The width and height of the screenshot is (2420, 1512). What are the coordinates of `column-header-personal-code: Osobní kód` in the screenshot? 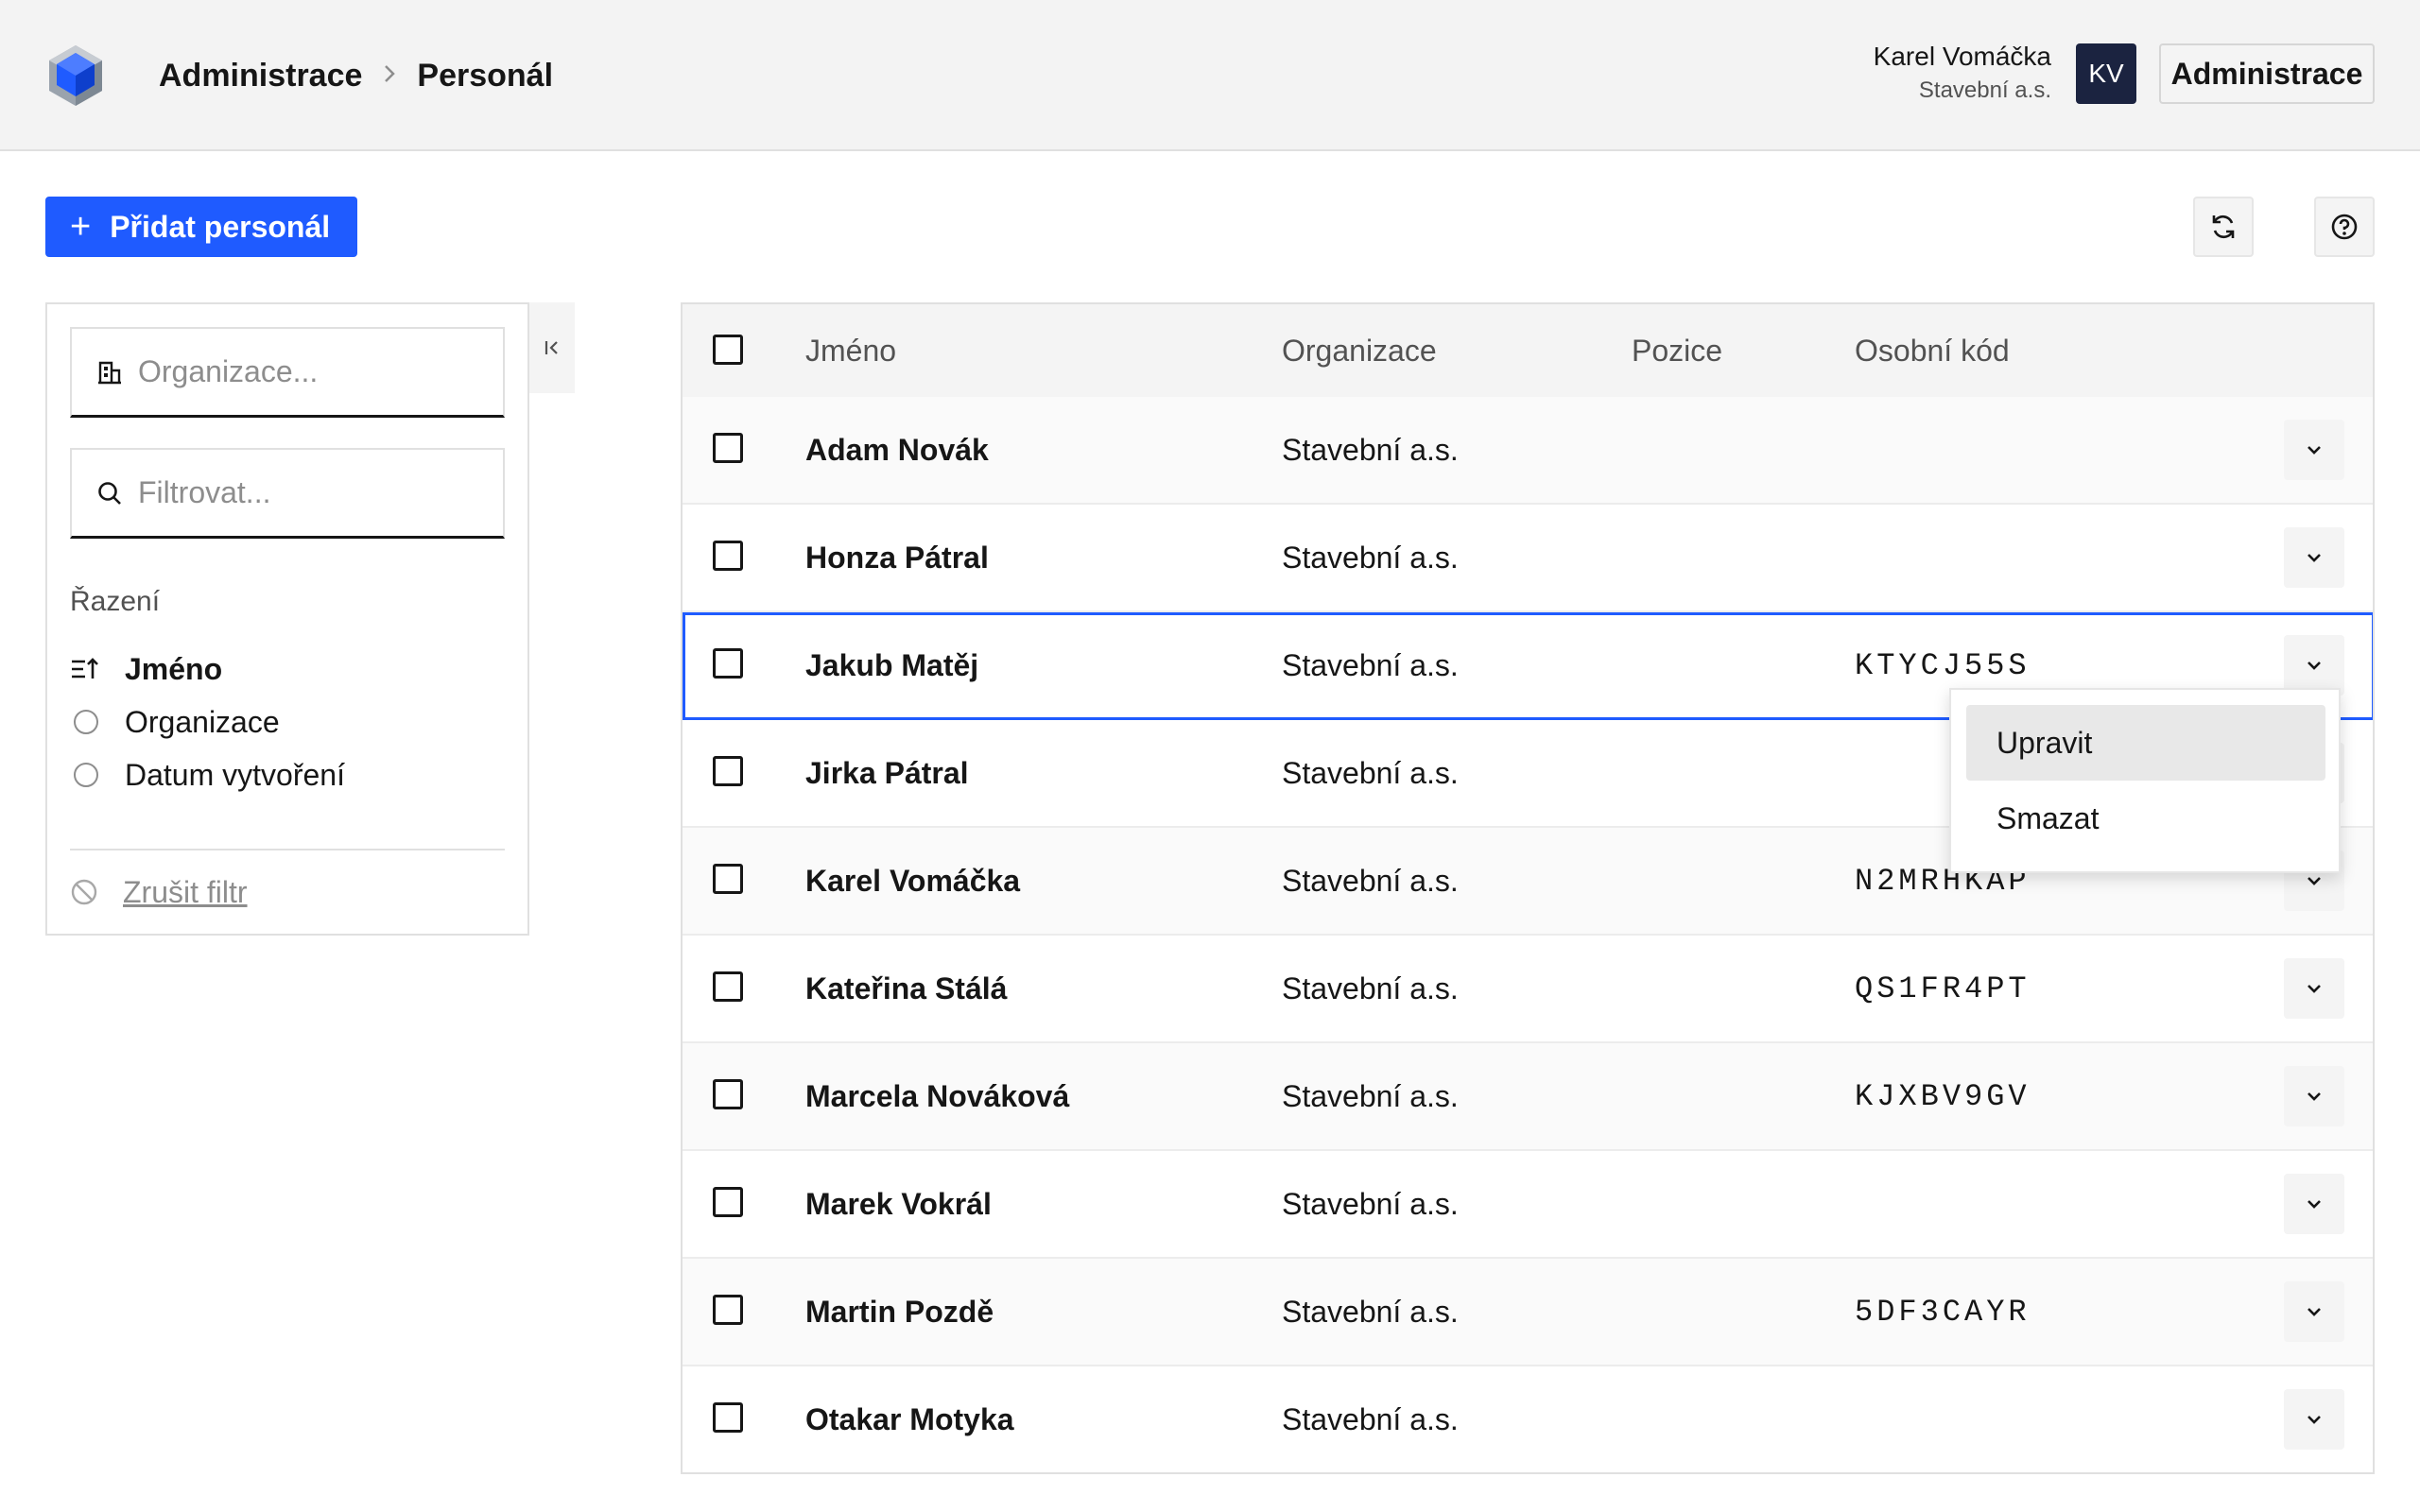 It's located at (1932, 350).